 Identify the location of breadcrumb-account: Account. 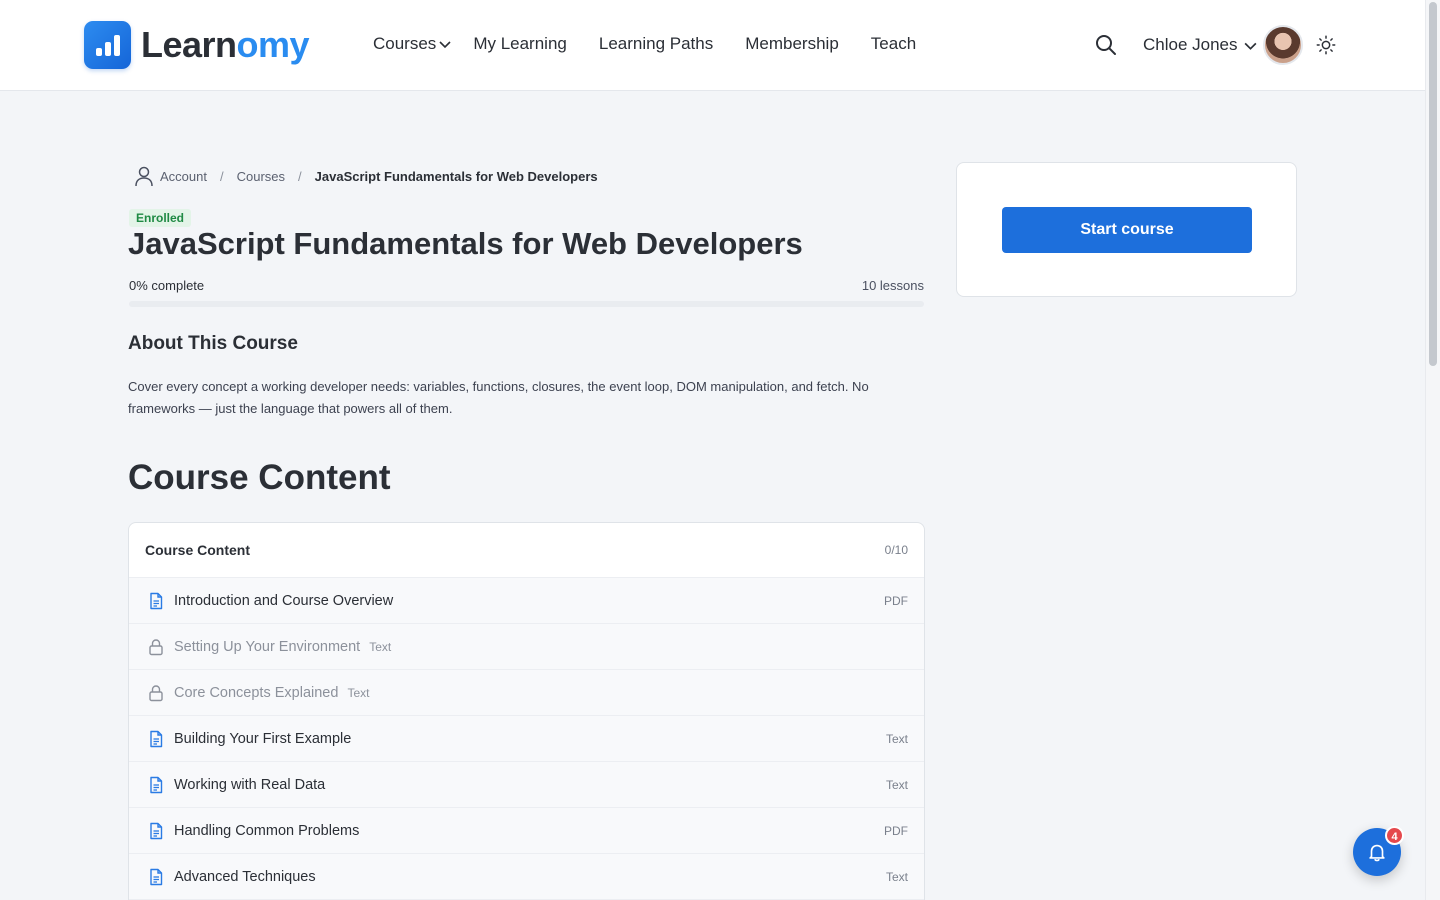
(183, 176).